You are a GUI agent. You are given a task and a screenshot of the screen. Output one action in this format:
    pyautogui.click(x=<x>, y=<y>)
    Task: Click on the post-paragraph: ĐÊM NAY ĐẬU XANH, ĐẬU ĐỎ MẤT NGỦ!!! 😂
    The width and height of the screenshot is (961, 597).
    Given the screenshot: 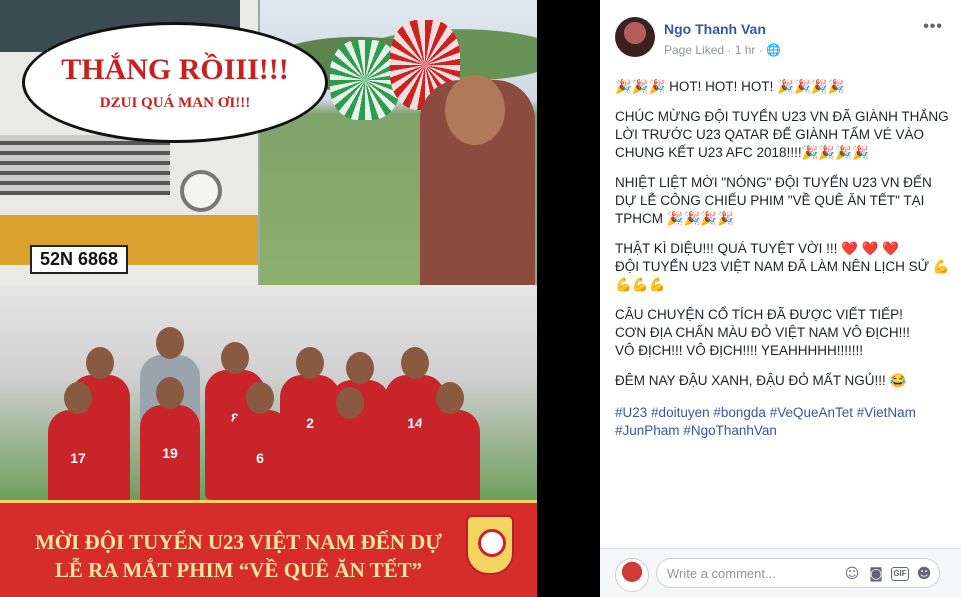 What is the action you would take?
    pyautogui.click(x=761, y=380)
    